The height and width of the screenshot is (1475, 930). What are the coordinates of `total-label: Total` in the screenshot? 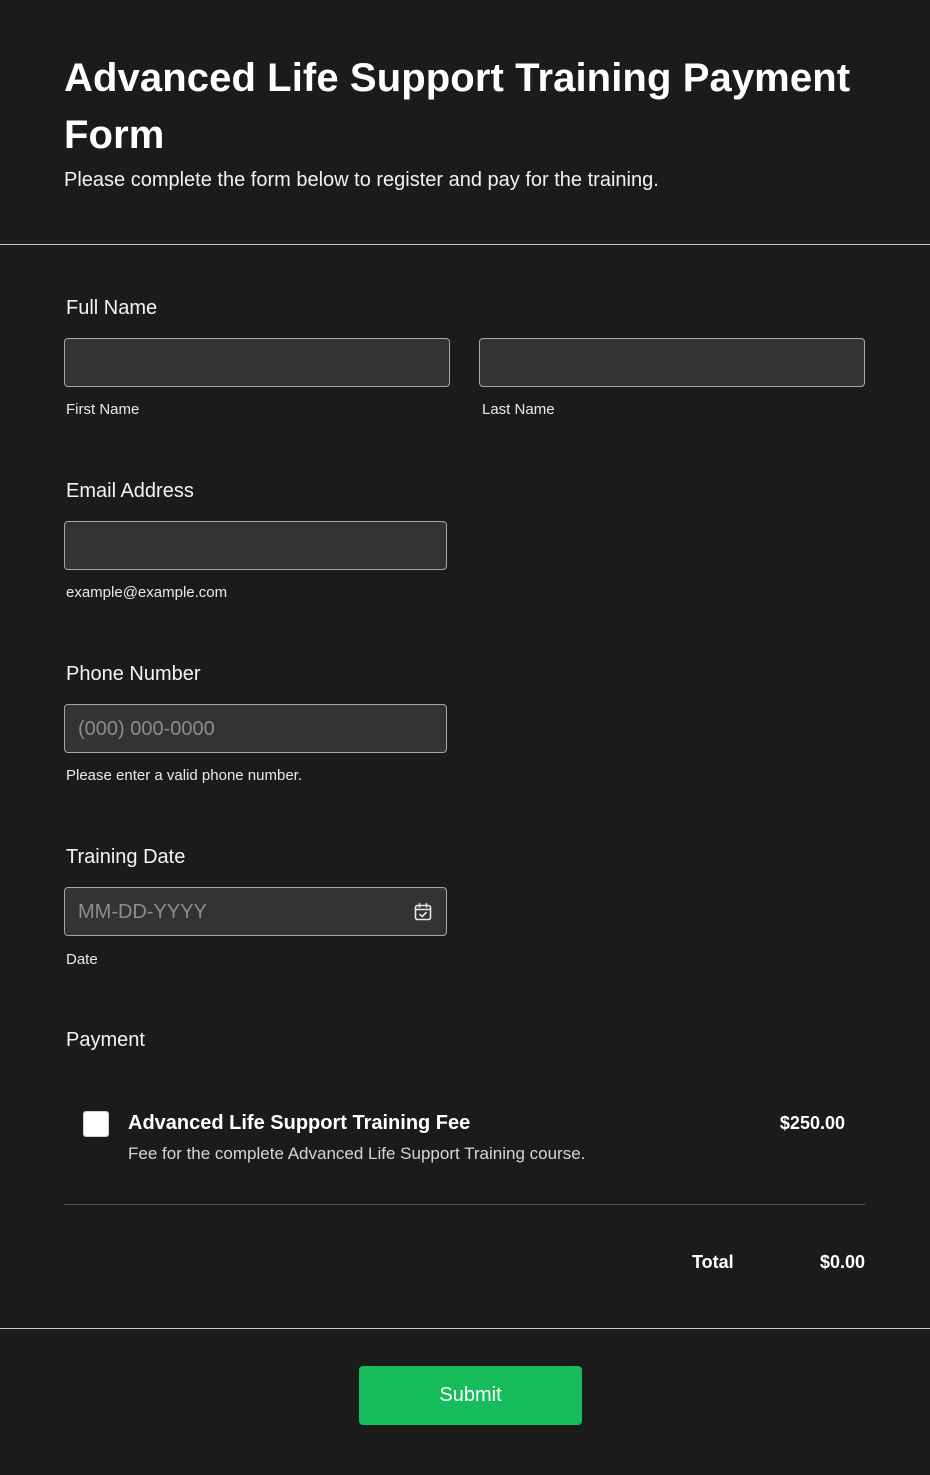 It's located at (713, 1262).